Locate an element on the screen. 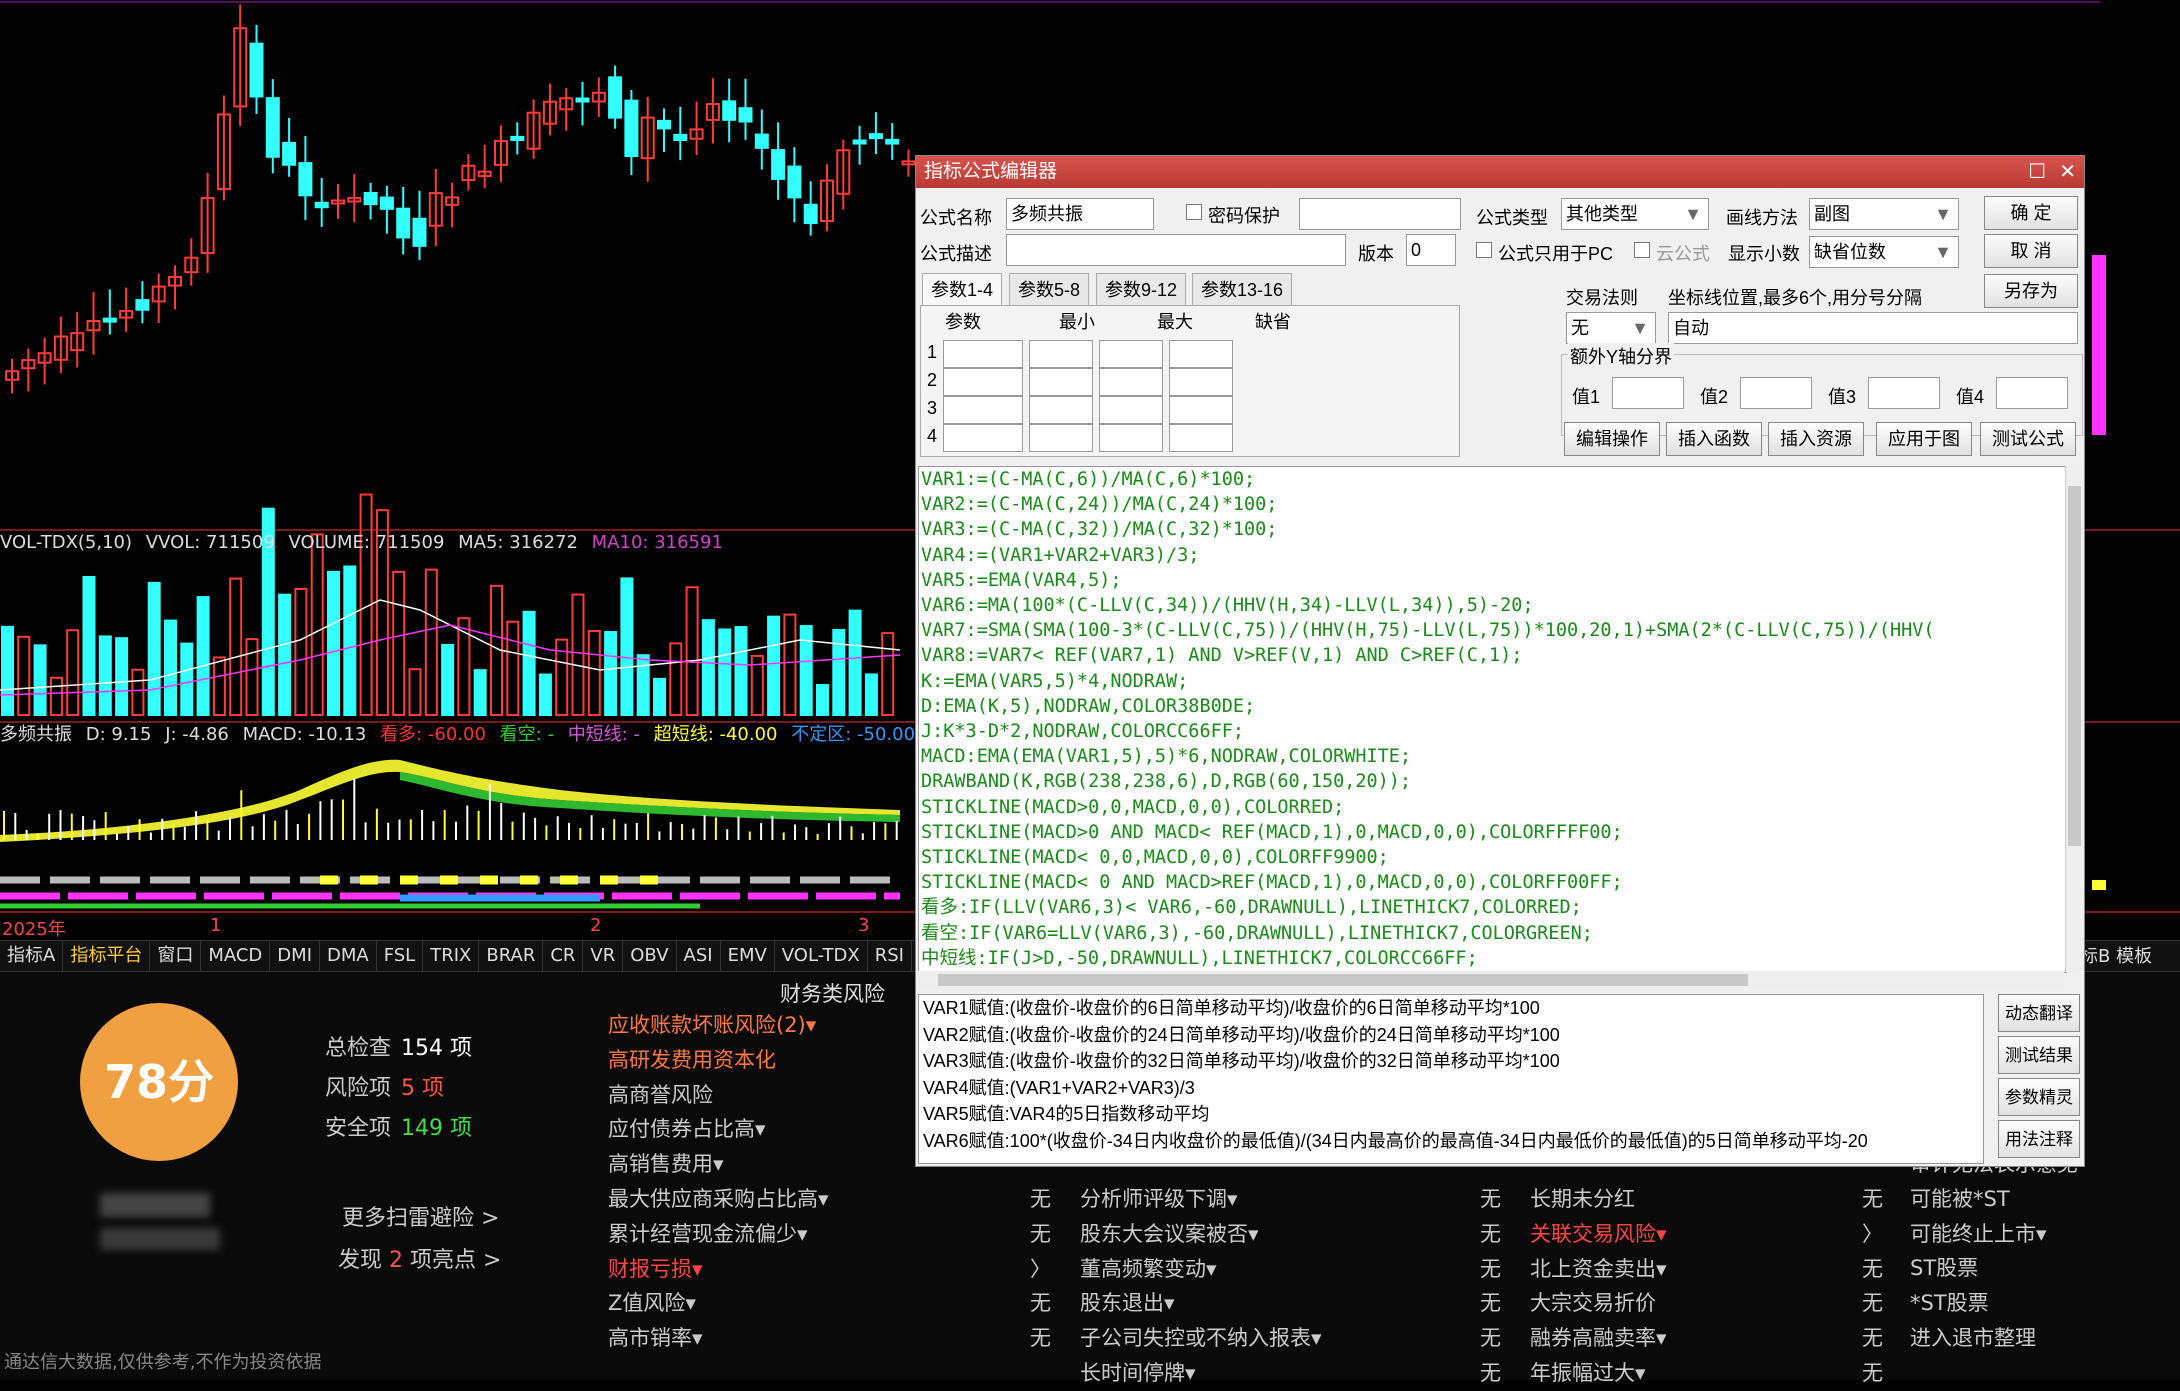 This screenshot has width=2180, height=1391. code-horizontal-scrollbar is located at coordinates (1491, 980).